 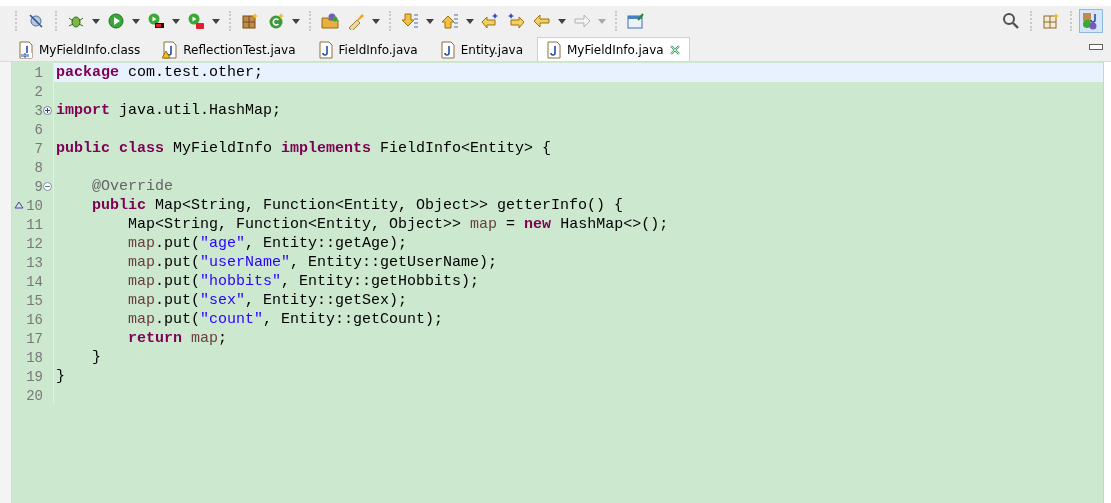 What do you see at coordinates (34, 262) in the screenshot?
I see `line-number: 13` at bounding box center [34, 262].